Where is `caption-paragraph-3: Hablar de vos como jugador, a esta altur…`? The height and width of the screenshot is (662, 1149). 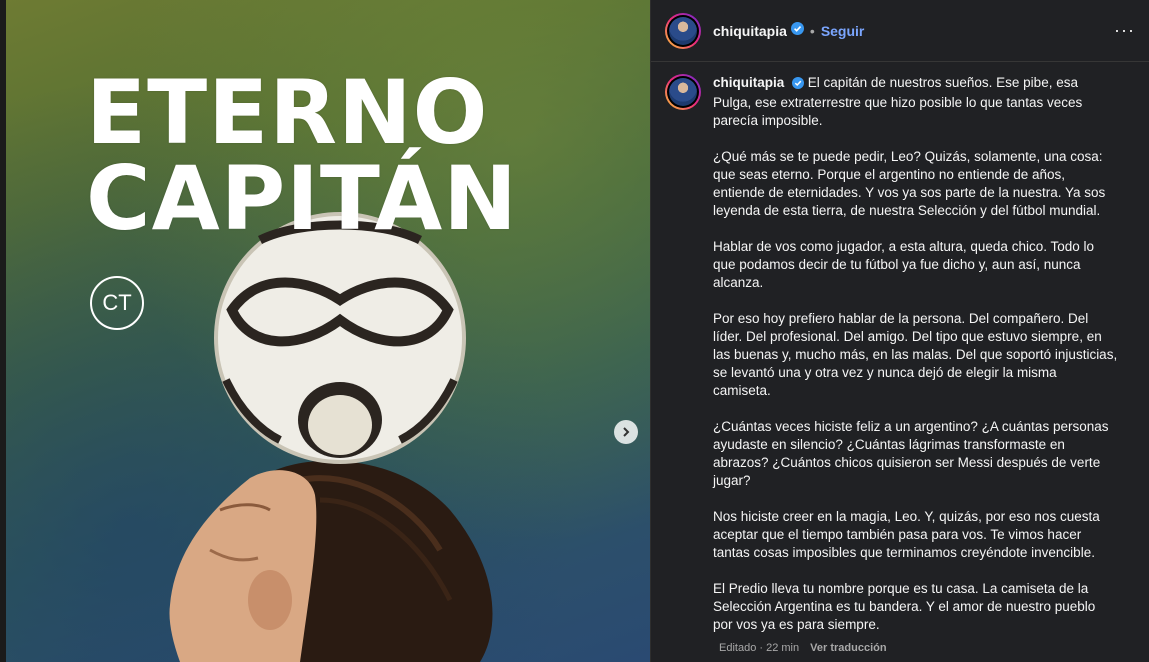
caption-paragraph-3: Hablar de vos como jugador, a esta altur… is located at coordinates (903, 264).